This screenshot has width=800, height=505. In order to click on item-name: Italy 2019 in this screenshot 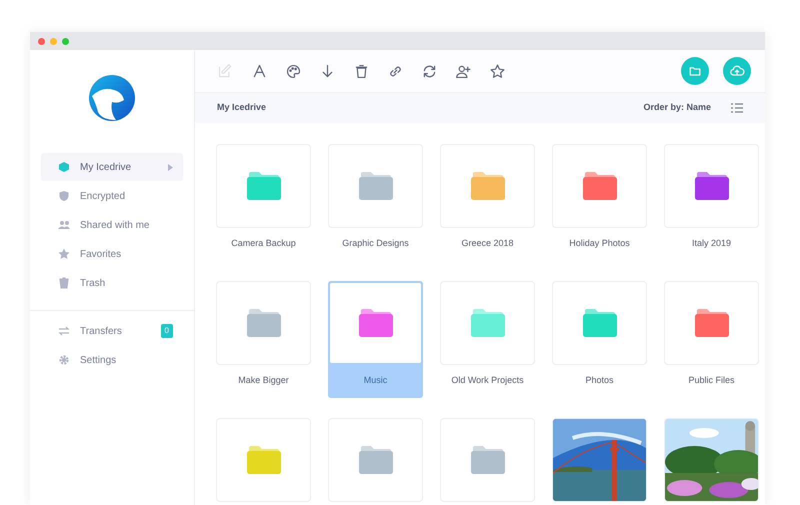, I will do `click(712, 243)`.